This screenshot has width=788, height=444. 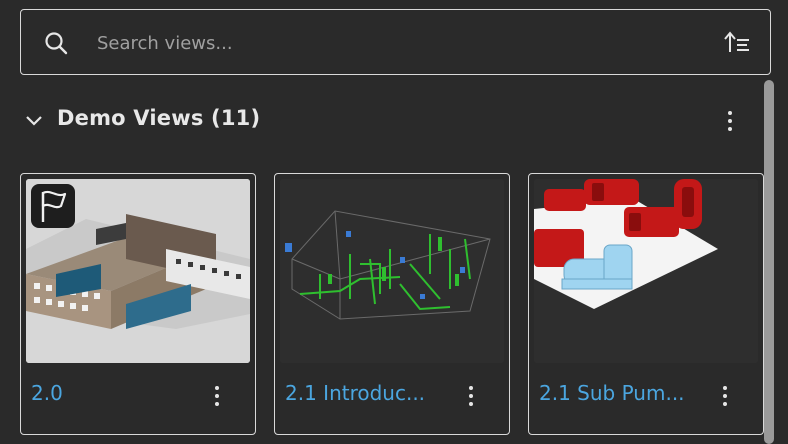 I want to click on search-input, so click(x=397, y=43).